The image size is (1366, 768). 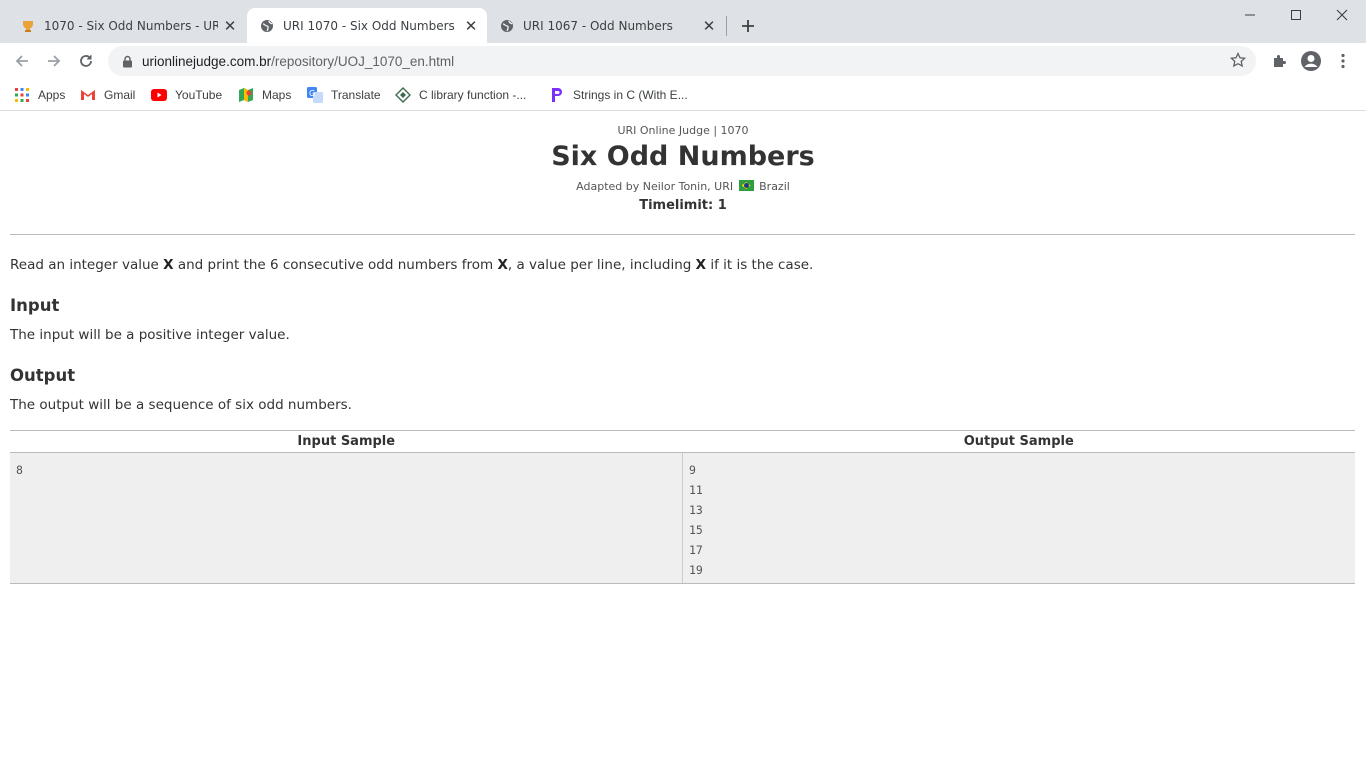 I want to click on maximize-icon, so click(x=1296, y=15).